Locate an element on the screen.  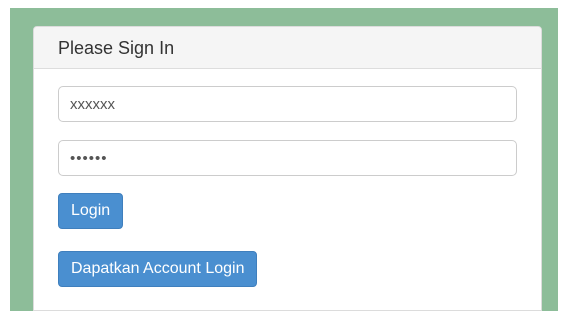
get-account-button: Dapatkan Account Login is located at coordinates (158, 269).